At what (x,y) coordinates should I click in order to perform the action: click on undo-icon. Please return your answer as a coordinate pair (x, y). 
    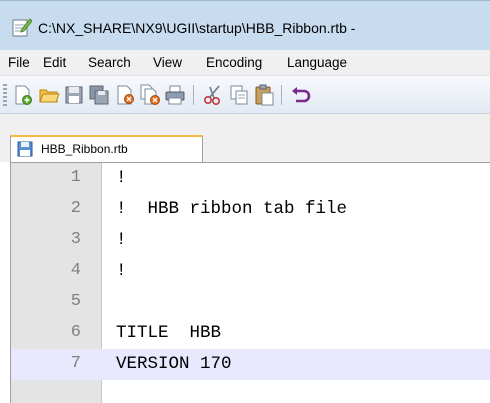
    Looking at the image, I should click on (301, 95).